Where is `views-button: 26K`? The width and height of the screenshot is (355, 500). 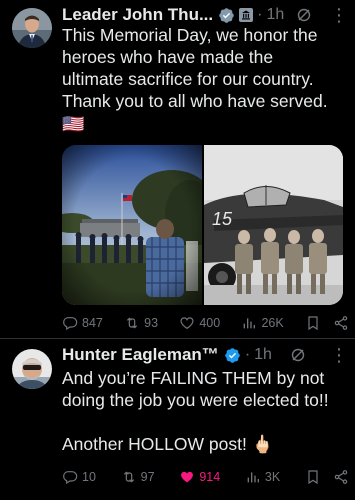
views-button: 26K is located at coordinates (262, 323).